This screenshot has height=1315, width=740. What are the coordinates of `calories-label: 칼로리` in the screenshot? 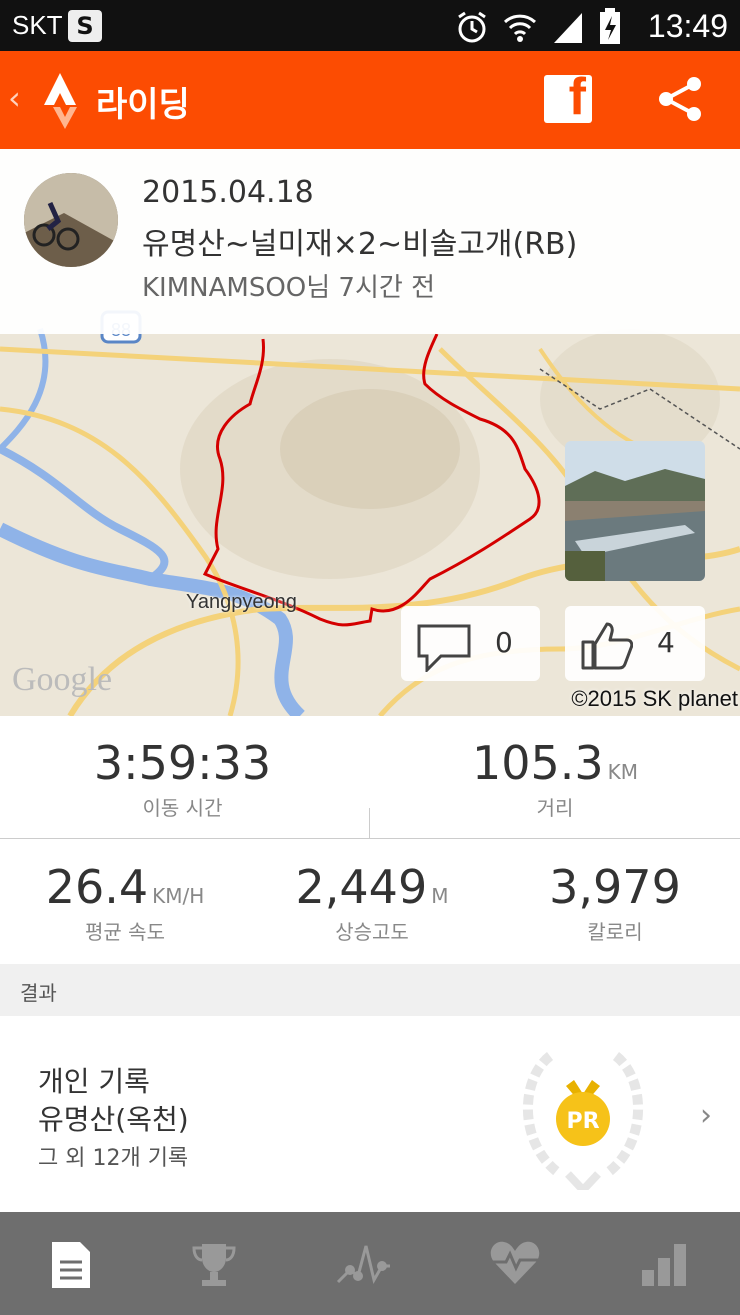 It's located at (615, 932).